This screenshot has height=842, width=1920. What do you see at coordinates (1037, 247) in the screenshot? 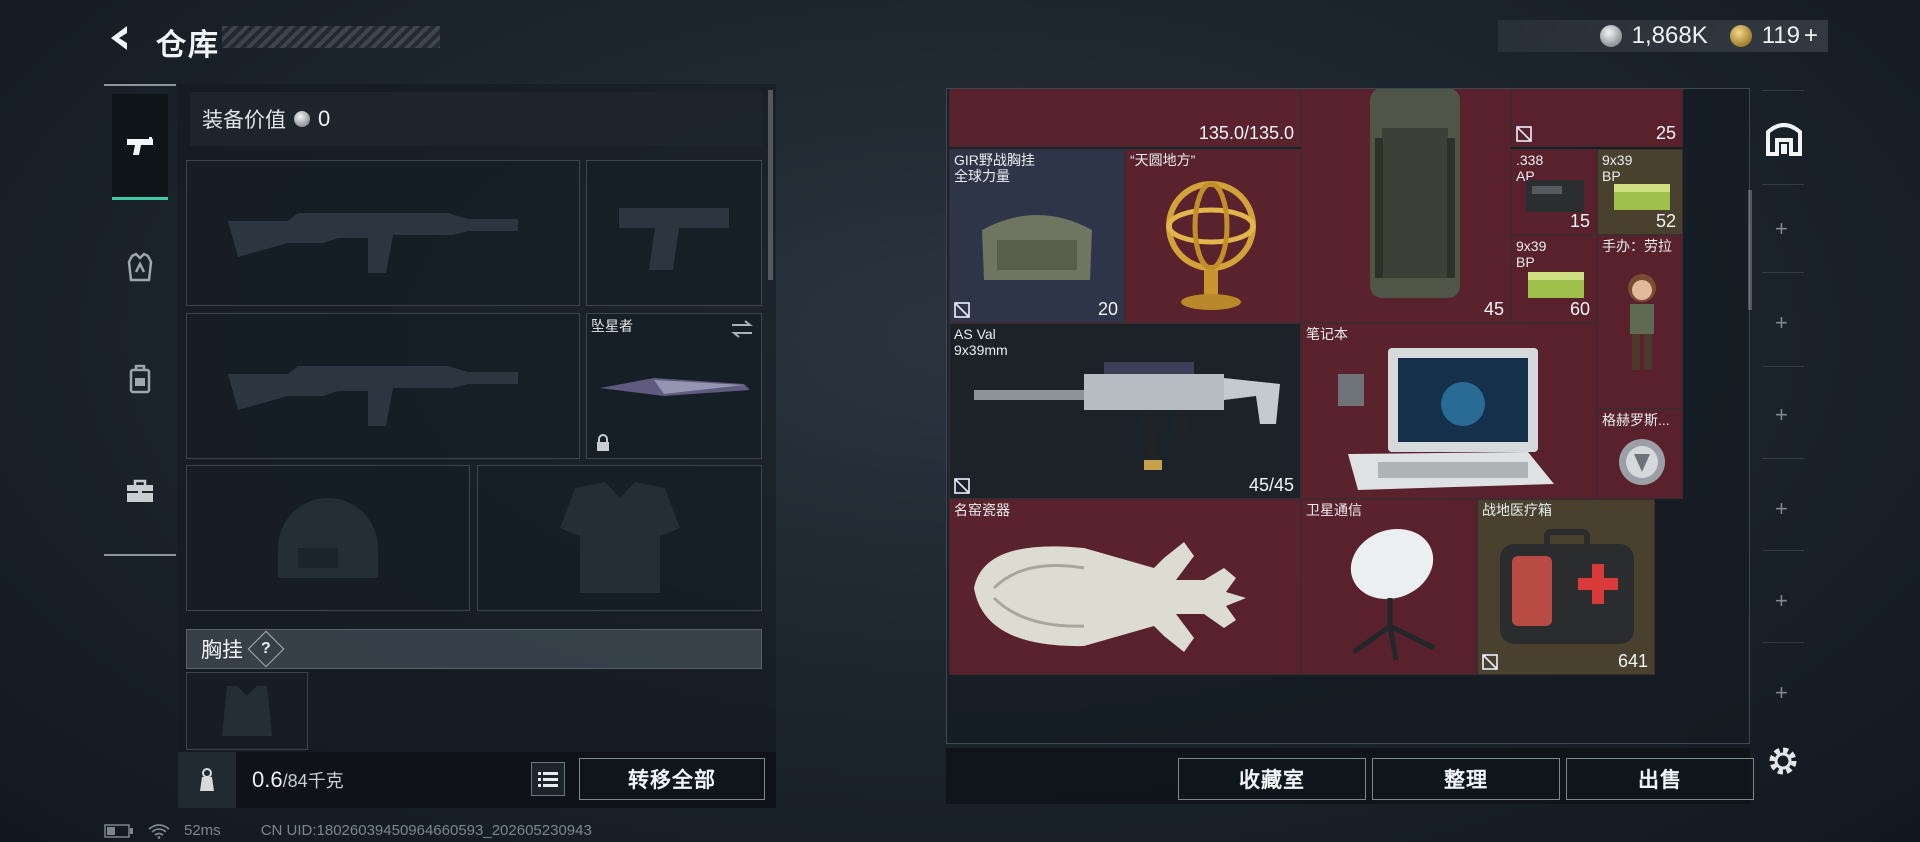
I see `chest-rig-item` at bounding box center [1037, 247].